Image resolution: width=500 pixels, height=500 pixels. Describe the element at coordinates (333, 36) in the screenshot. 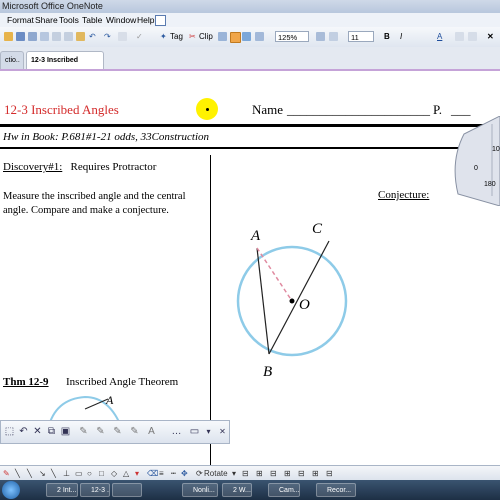

I see `split-icon` at that location.